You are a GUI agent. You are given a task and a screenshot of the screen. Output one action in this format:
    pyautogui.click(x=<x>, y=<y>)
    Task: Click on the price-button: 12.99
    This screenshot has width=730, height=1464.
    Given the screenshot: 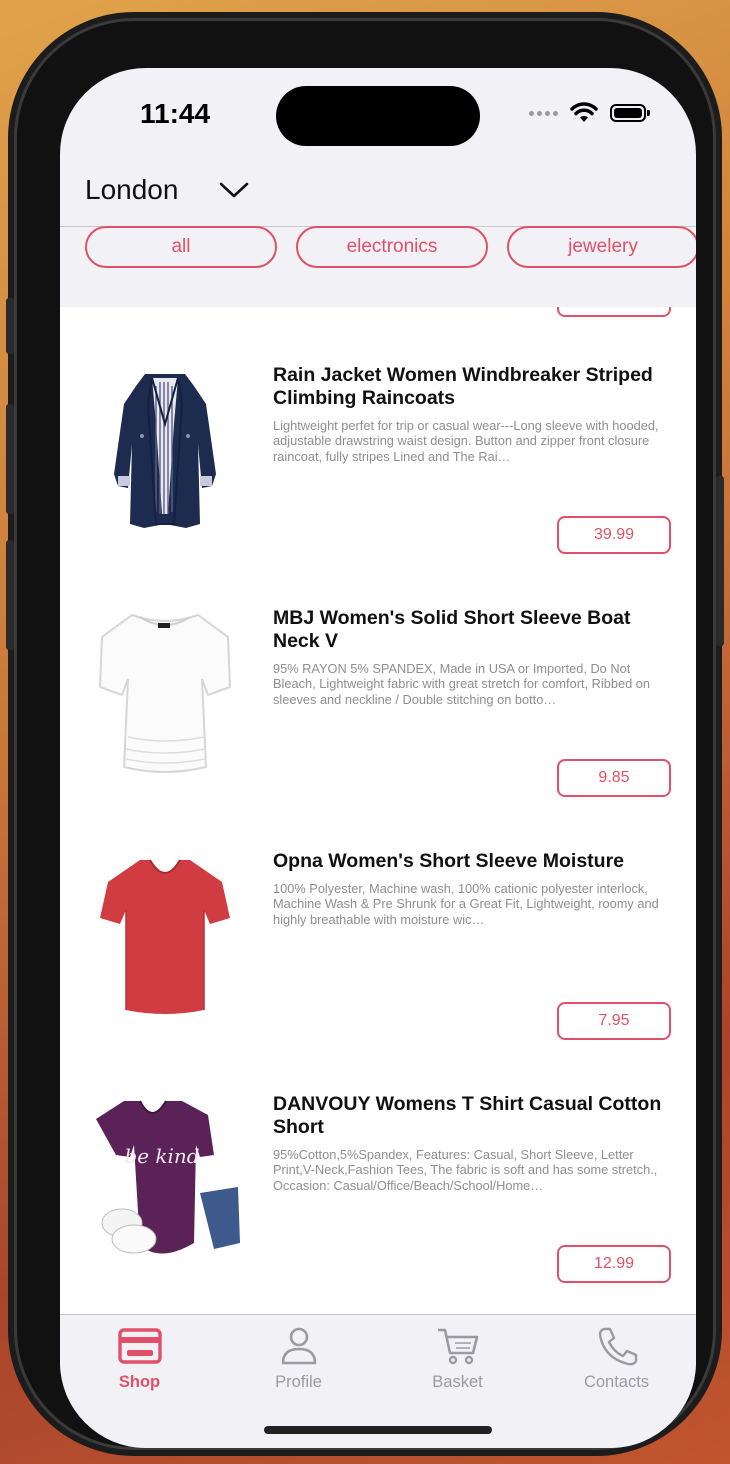 What is the action you would take?
    pyautogui.click(x=614, y=1264)
    